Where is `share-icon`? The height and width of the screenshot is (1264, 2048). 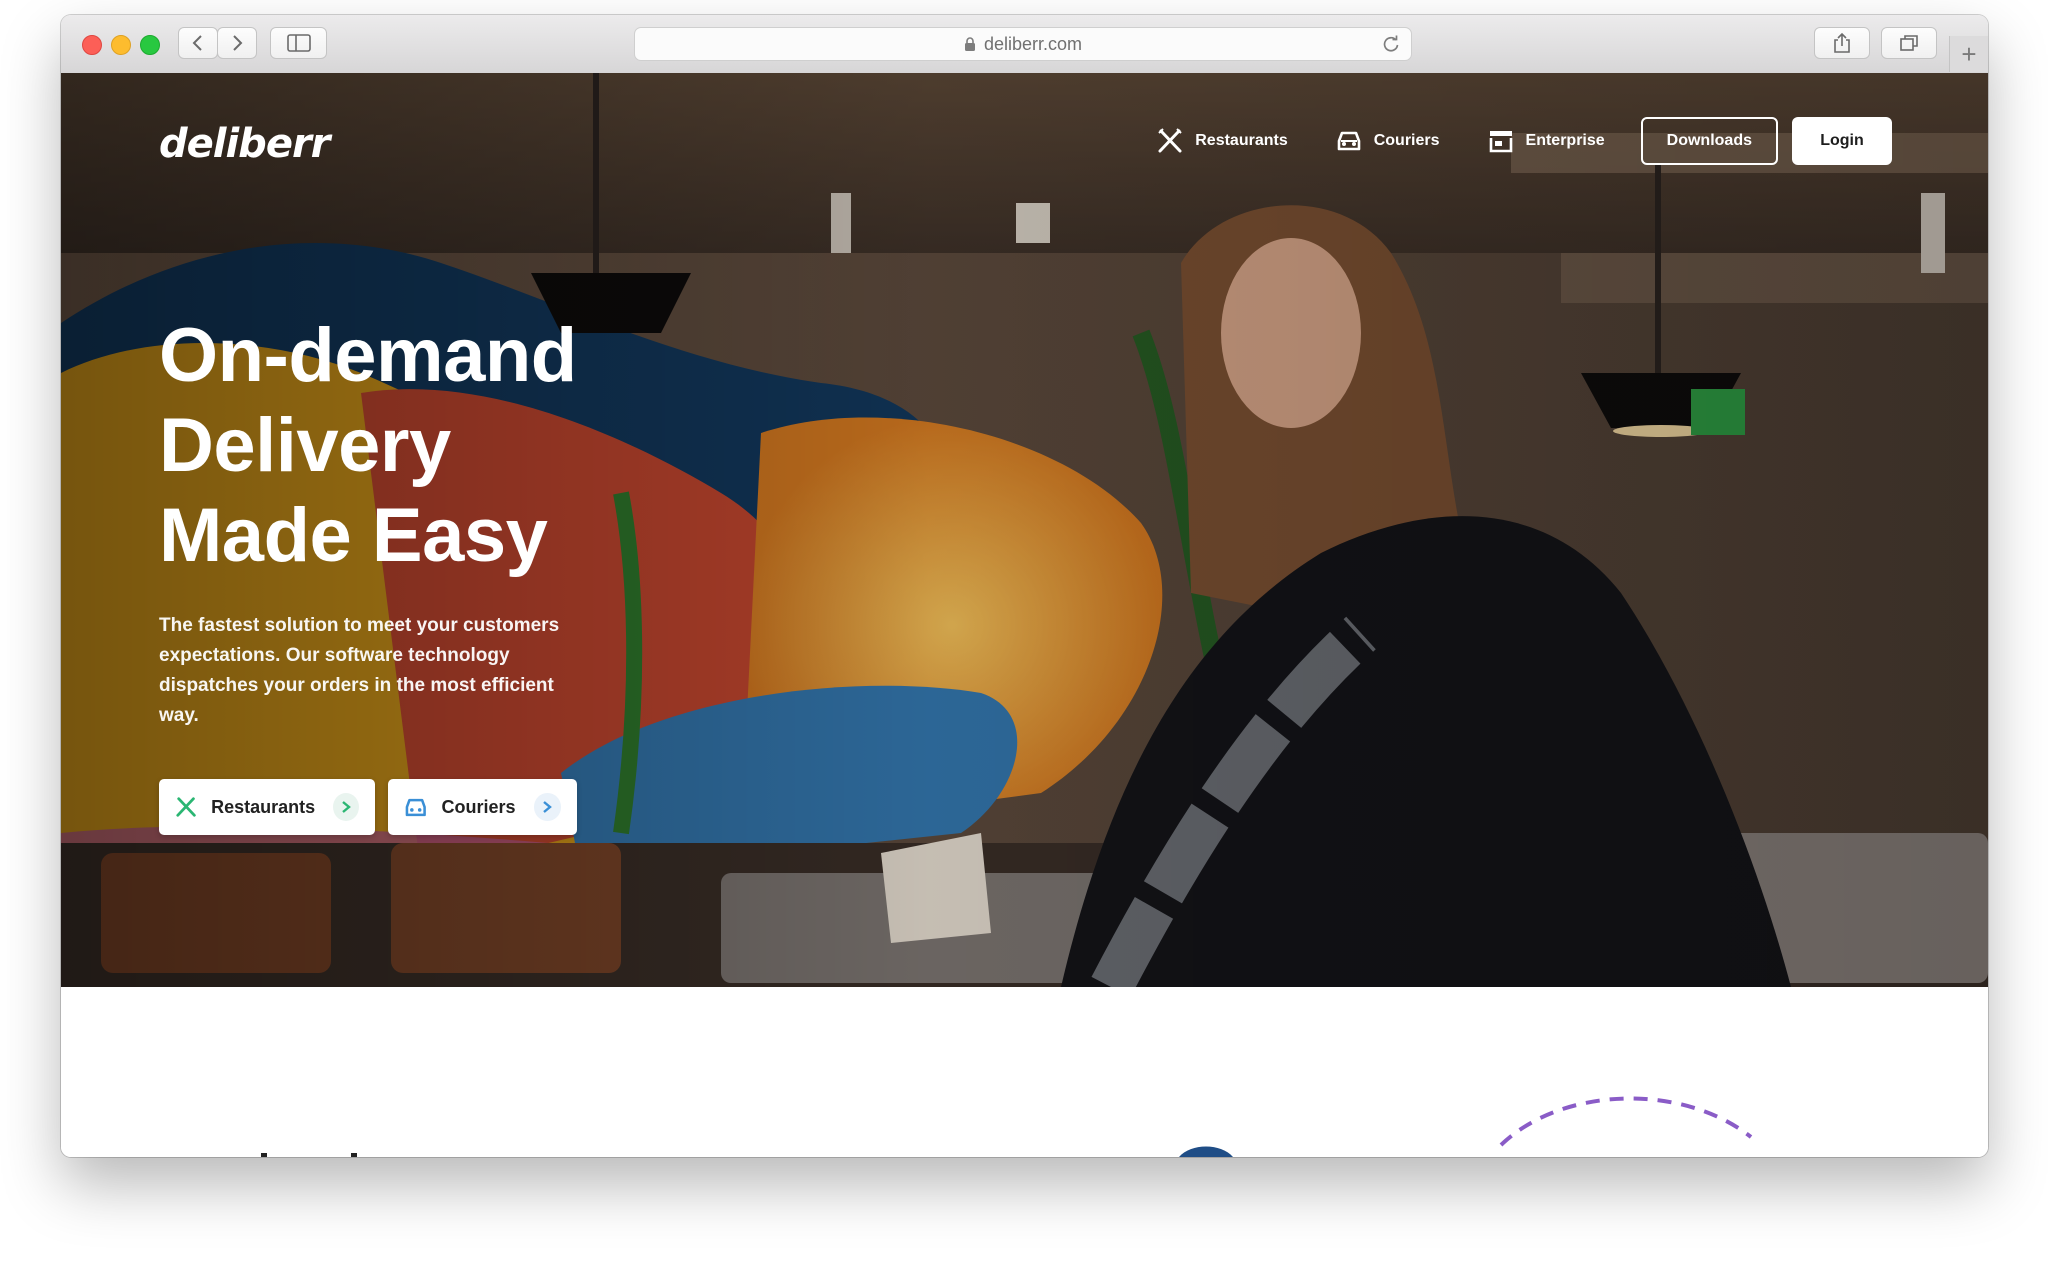
share-icon is located at coordinates (1842, 42).